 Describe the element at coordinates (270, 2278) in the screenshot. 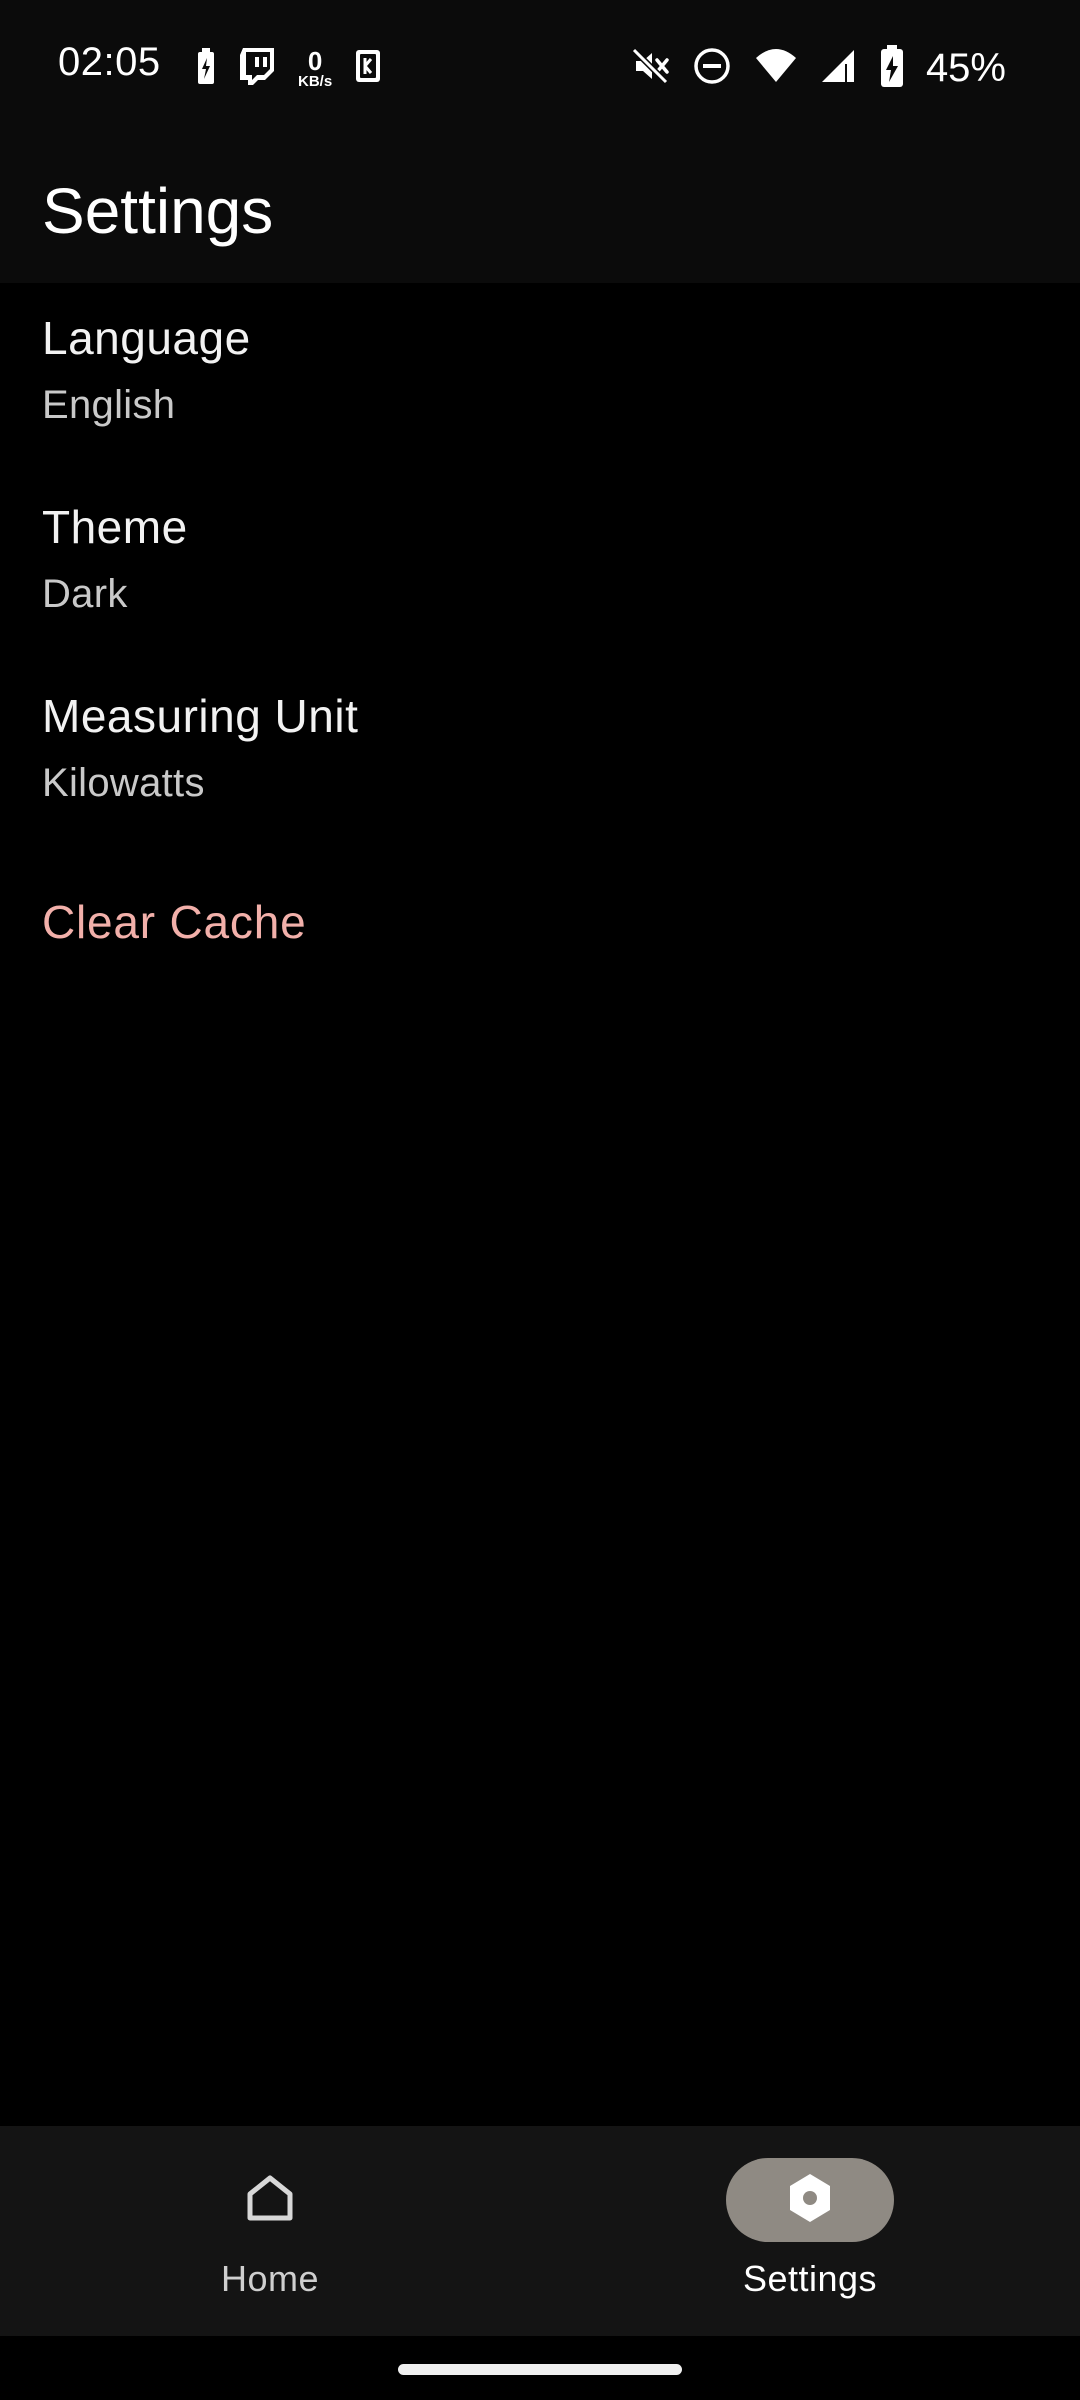

I see `nav-label-home: Home` at that location.